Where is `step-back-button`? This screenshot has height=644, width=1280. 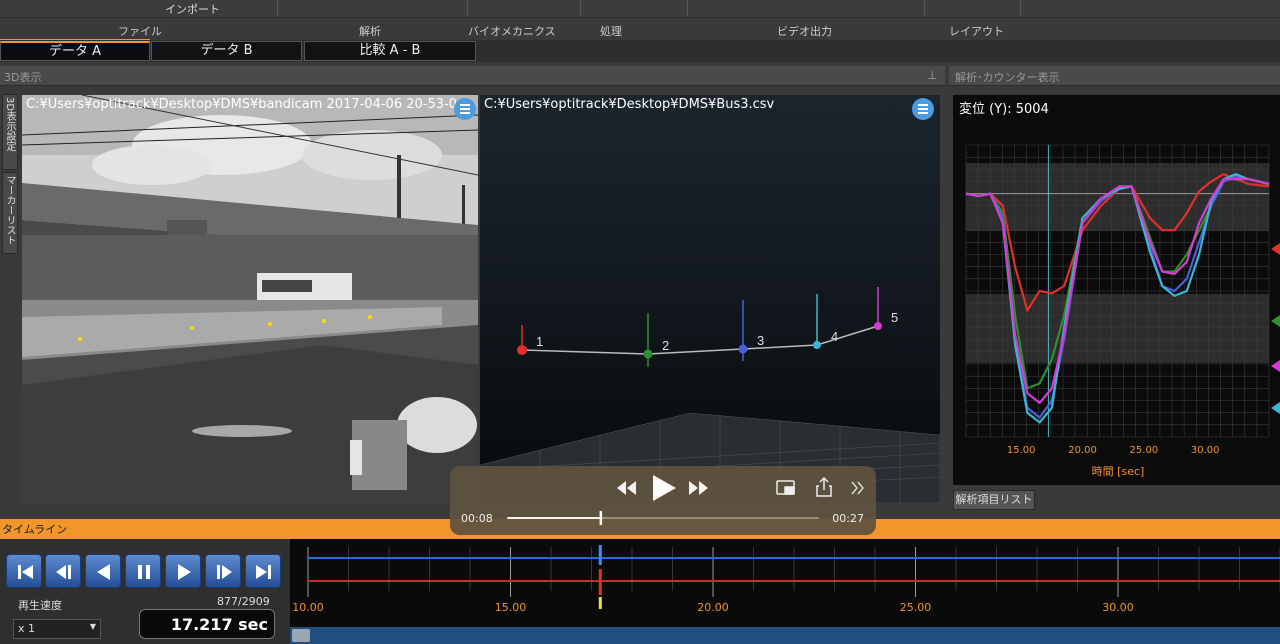
step-back-button is located at coordinates (63, 571).